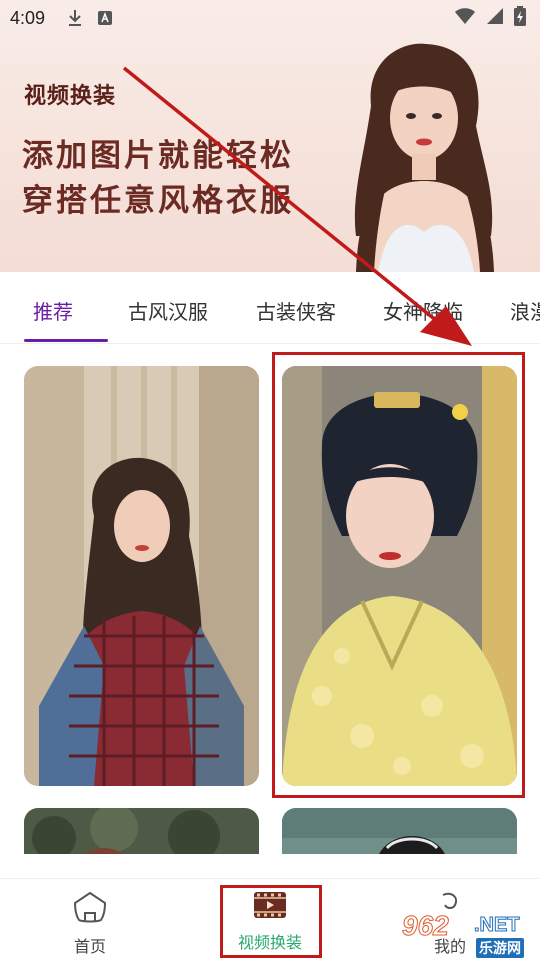 This screenshot has width=540, height=960. Describe the element at coordinates (158, 201) in the screenshot. I see `banner-slogan-line2: 穿搭任意风格衣服` at that location.